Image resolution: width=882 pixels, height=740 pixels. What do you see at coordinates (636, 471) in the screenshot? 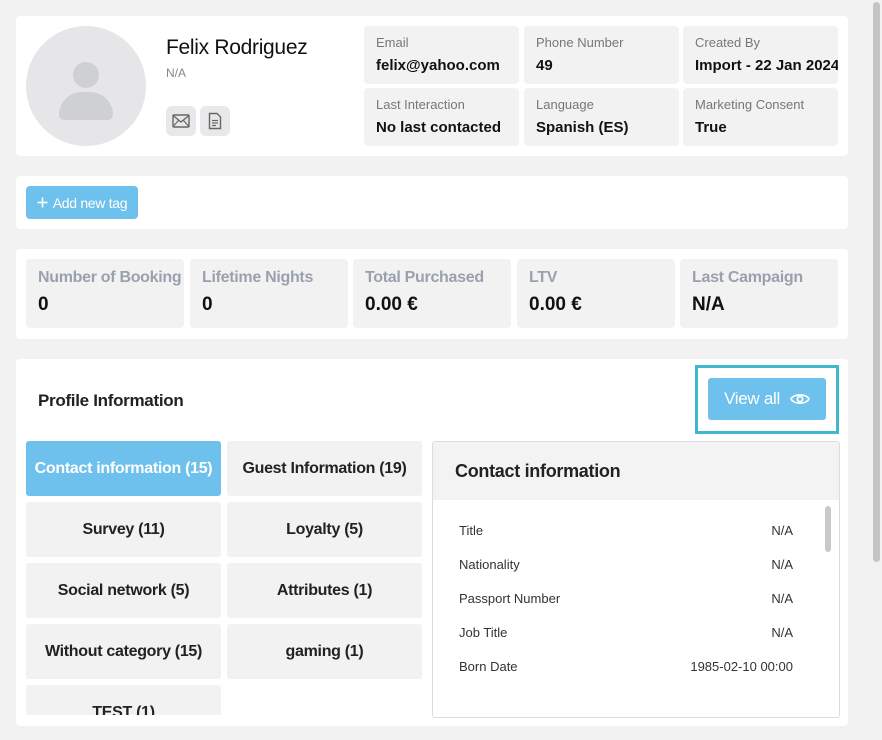
I see `detail-title: Contact information` at bounding box center [636, 471].